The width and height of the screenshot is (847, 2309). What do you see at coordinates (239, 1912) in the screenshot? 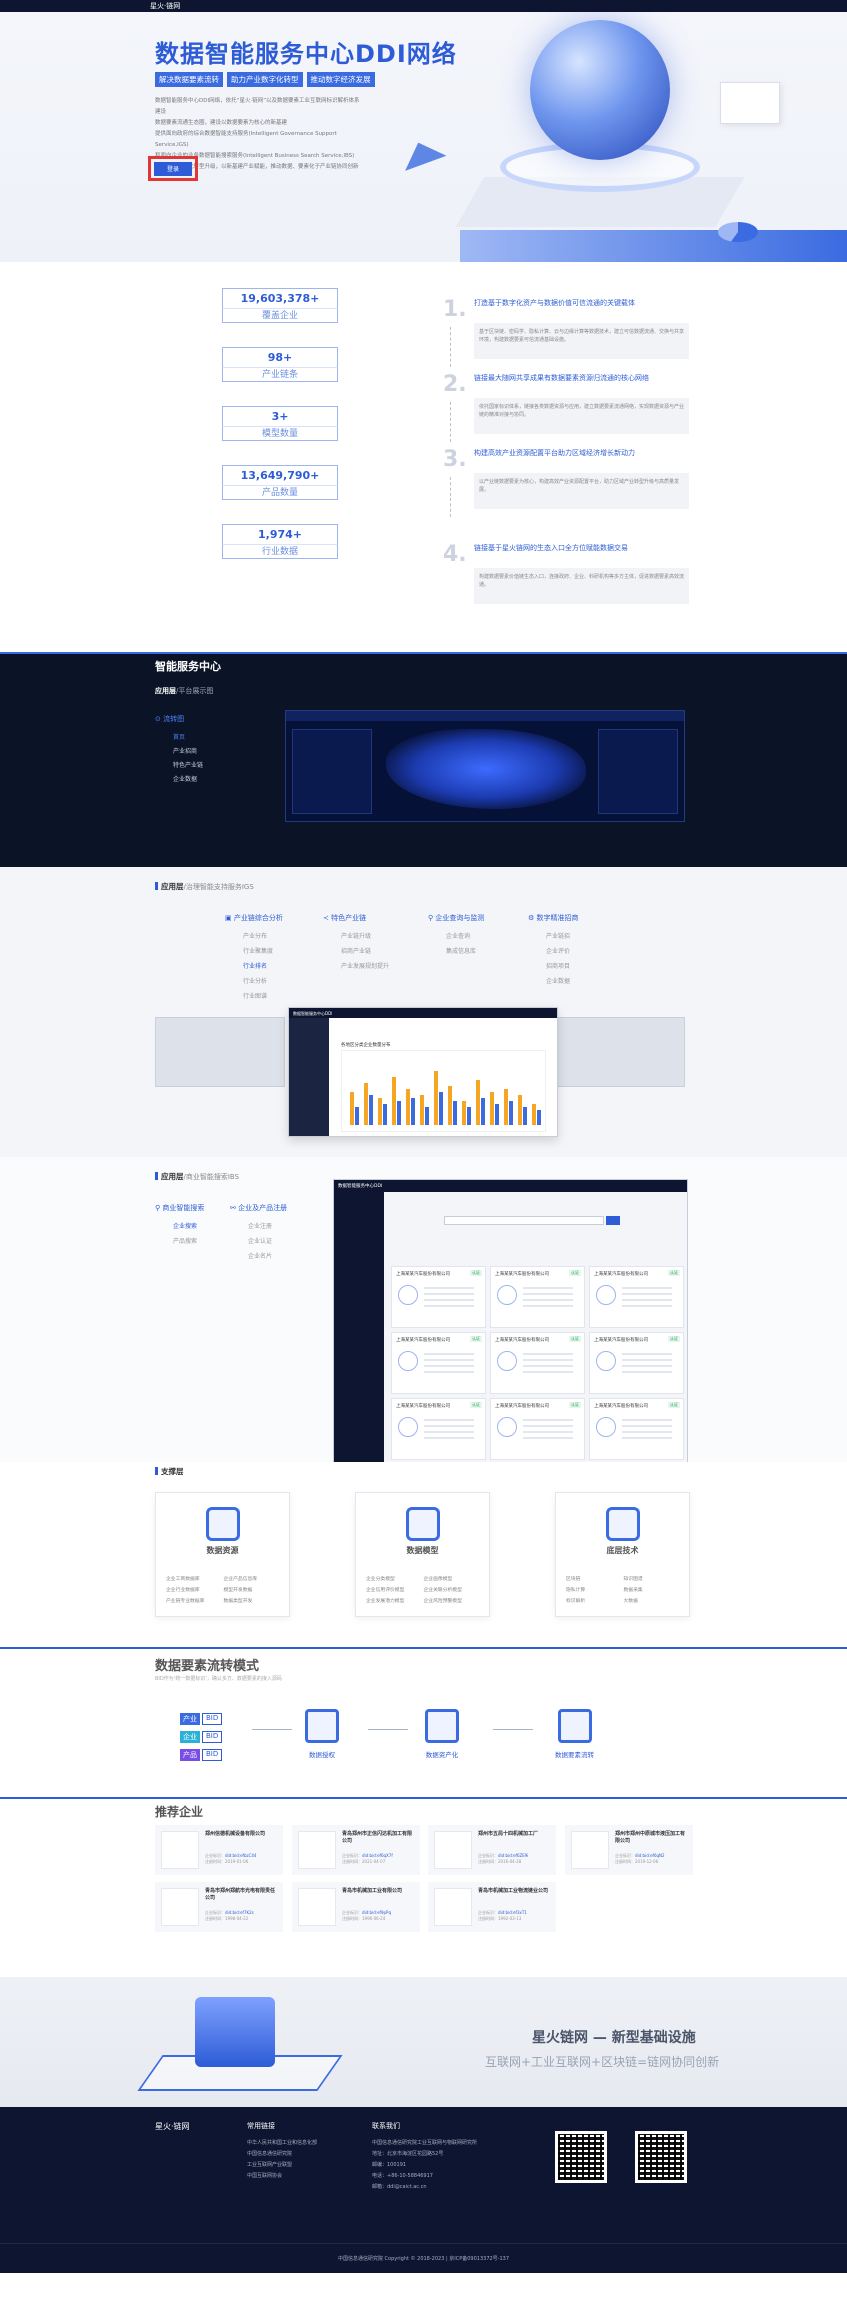
I see `meta-value-id: did:bid:ef7K2s` at bounding box center [239, 1912].